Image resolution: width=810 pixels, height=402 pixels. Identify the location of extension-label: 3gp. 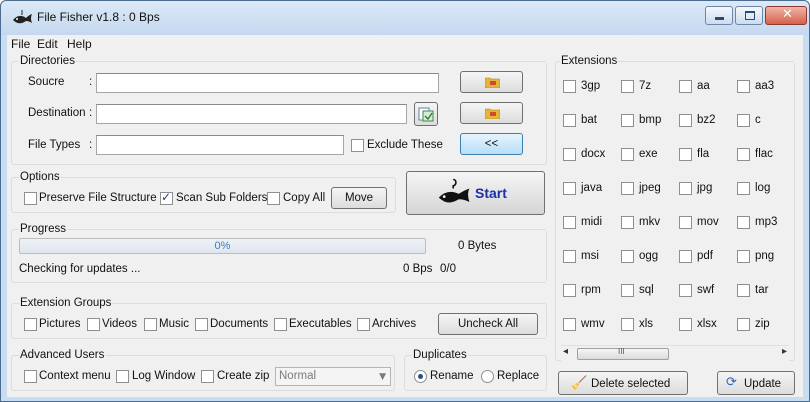
(591, 86).